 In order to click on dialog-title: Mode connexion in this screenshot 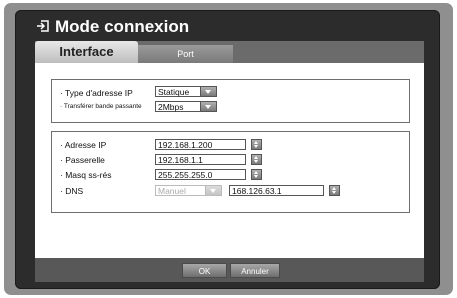, I will do `click(112, 27)`.